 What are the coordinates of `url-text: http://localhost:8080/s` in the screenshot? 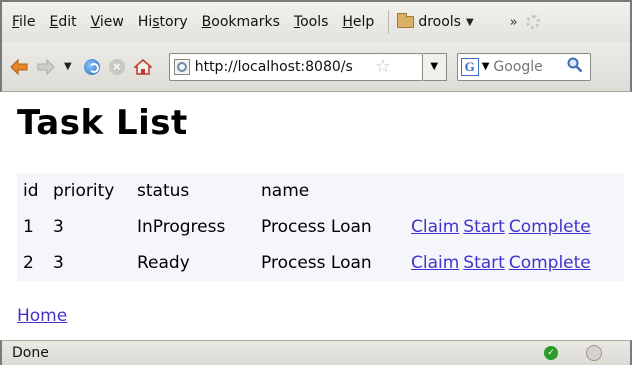 It's located at (284, 67).